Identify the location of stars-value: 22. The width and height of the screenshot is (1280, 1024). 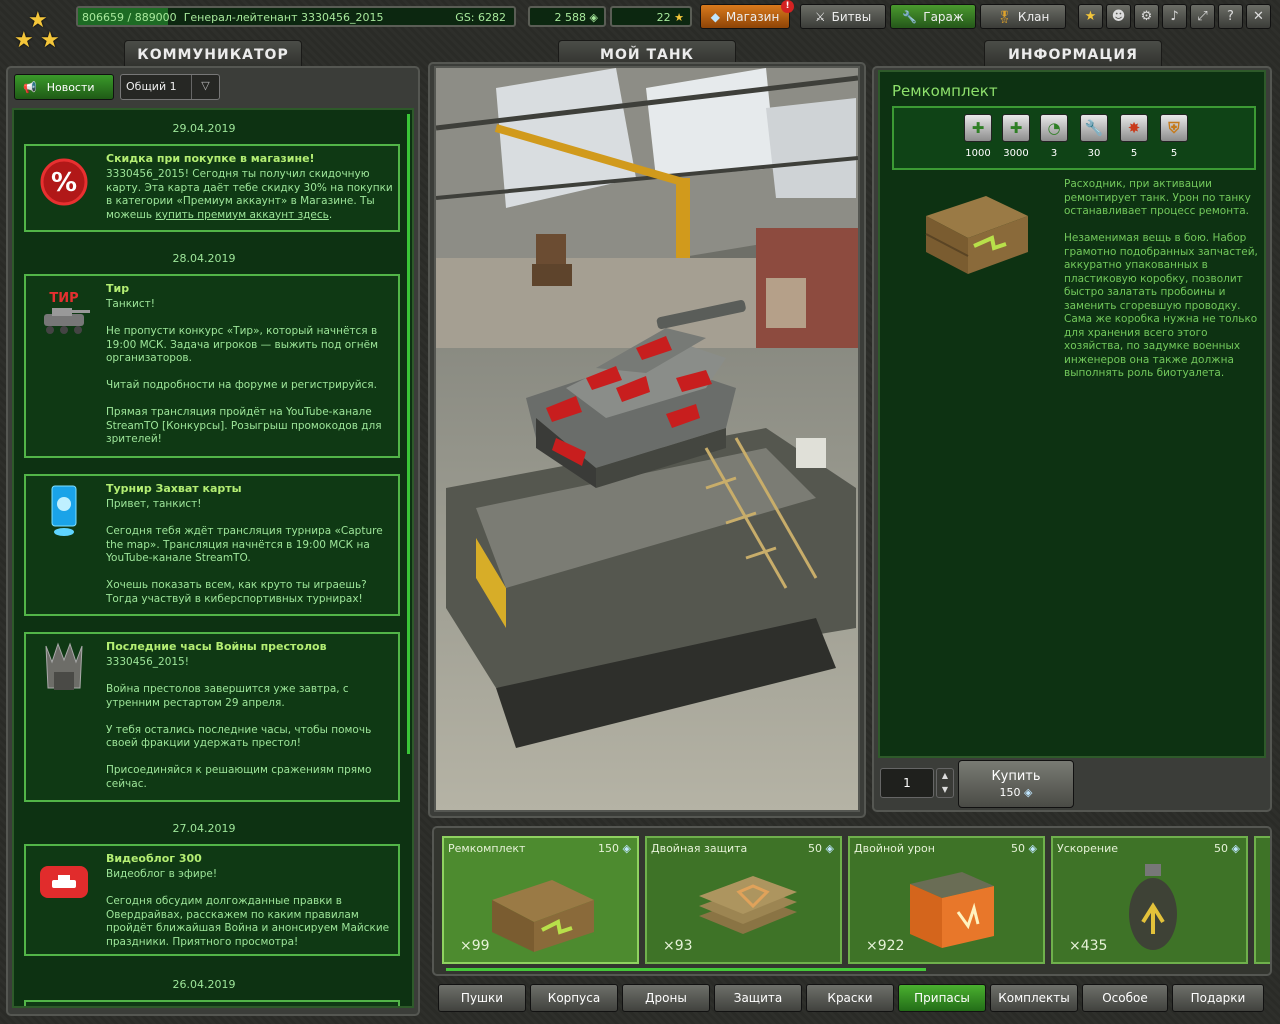
(663, 17).